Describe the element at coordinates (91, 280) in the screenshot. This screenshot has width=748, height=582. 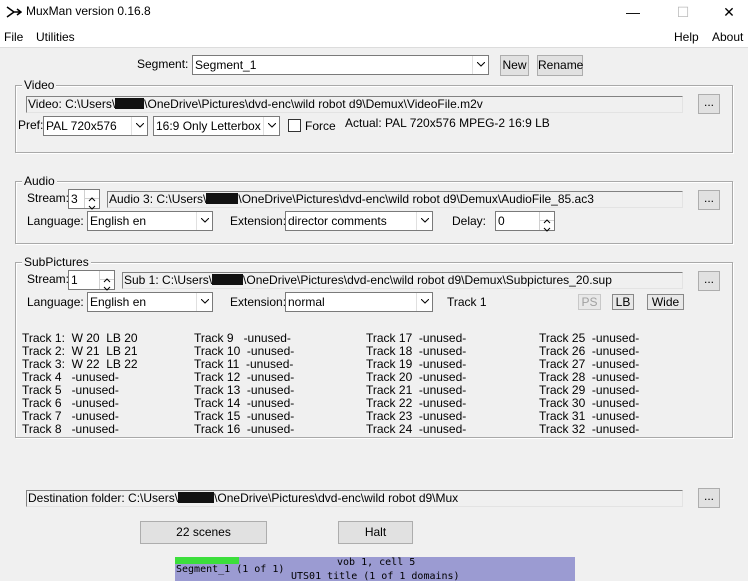
I see `sub-stream-spinner: 1` at that location.